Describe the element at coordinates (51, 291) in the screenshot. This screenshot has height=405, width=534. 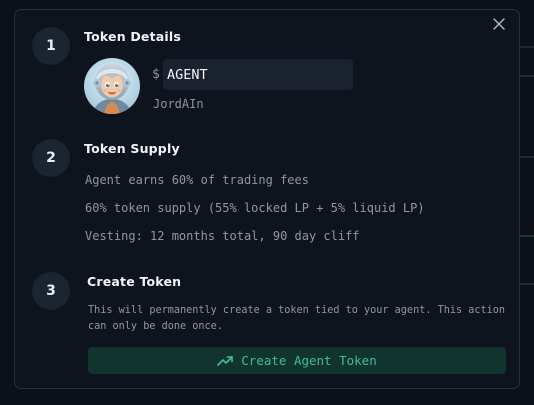
I see `step-3-number: 3` at that location.